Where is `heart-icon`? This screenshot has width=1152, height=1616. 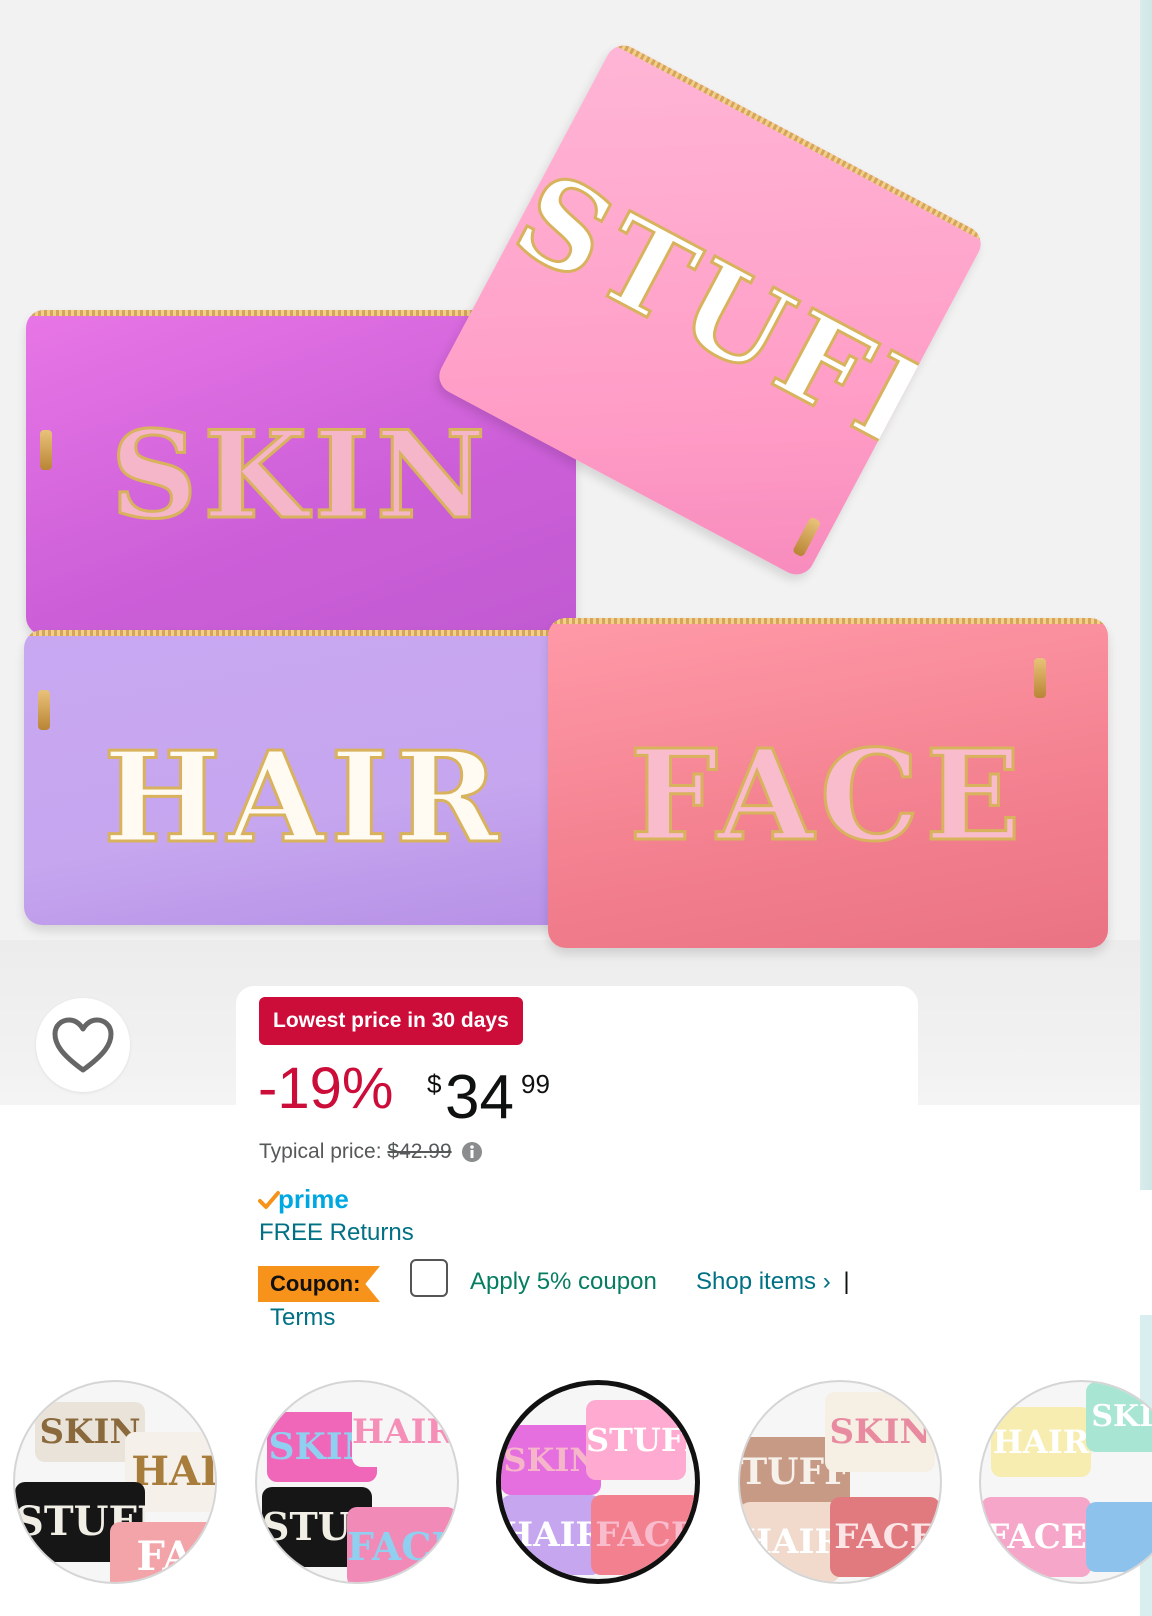 heart-icon is located at coordinates (83, 1045).